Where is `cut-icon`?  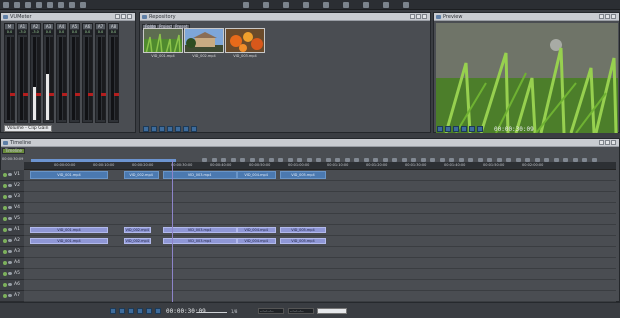 cut-icon is located at coordinates (83, 5).